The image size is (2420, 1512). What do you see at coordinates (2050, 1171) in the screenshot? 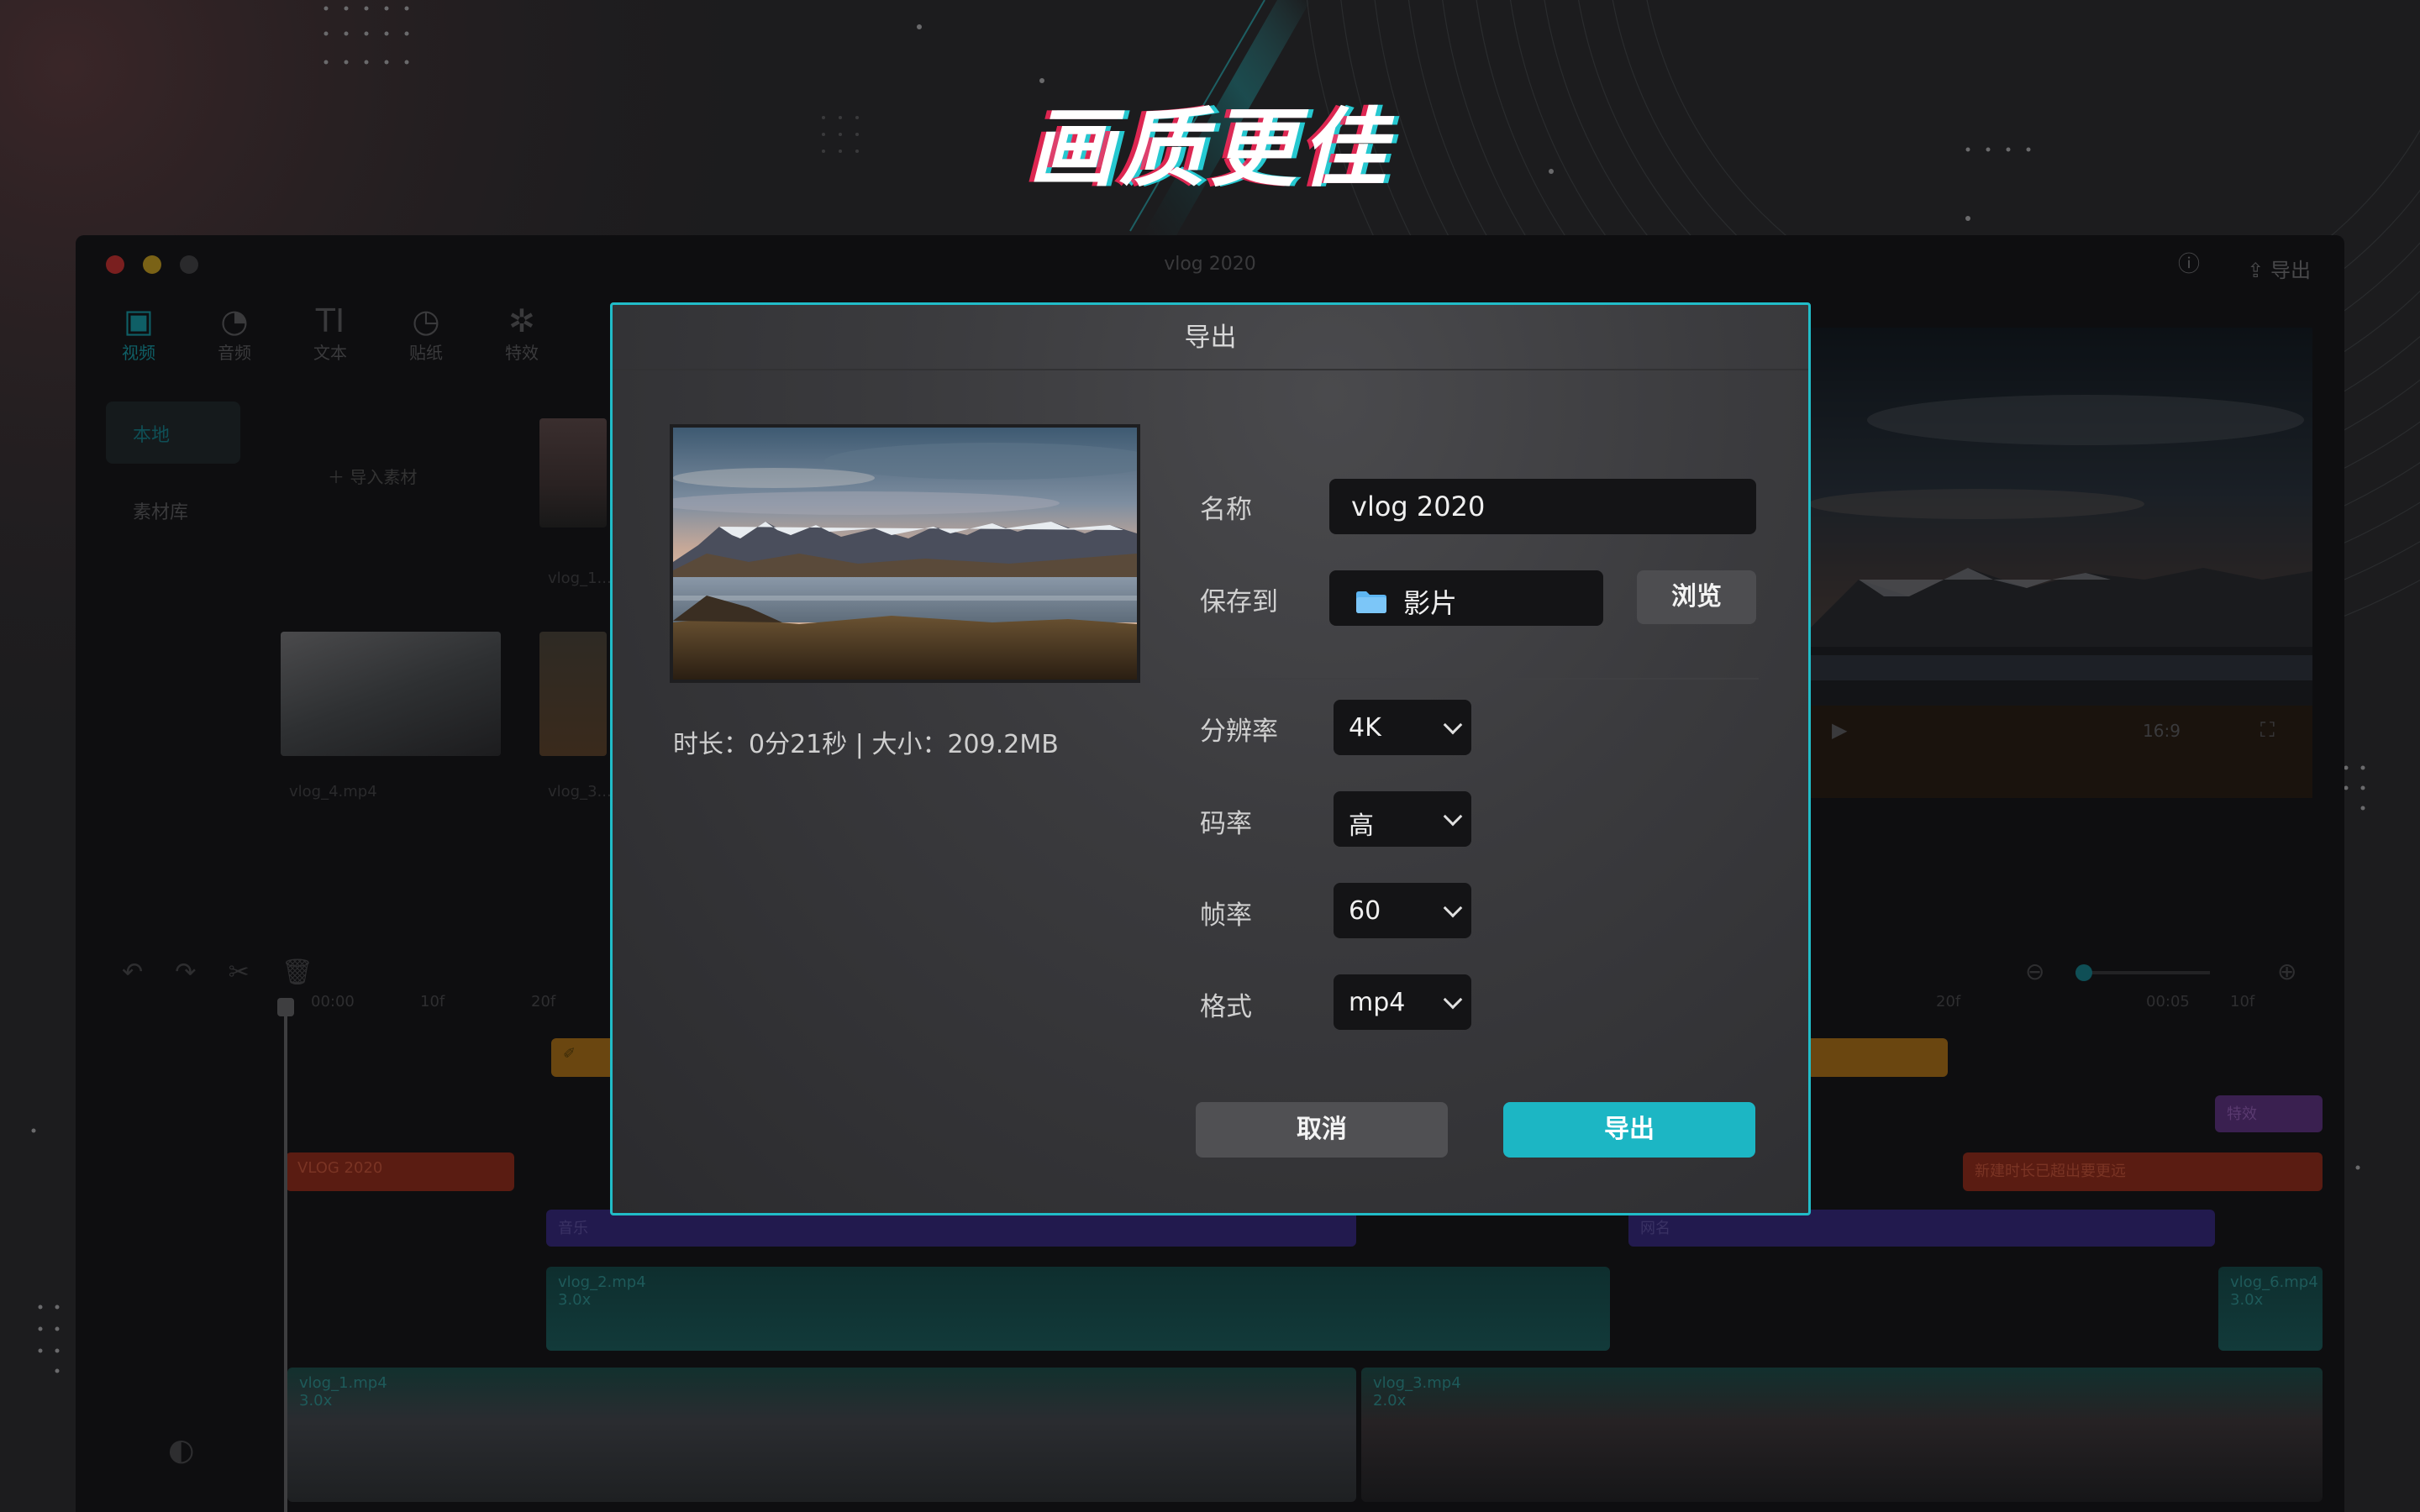
I see `text-clip-label: 新建时长已超出要更远` at bounding box center [2050, 1171].